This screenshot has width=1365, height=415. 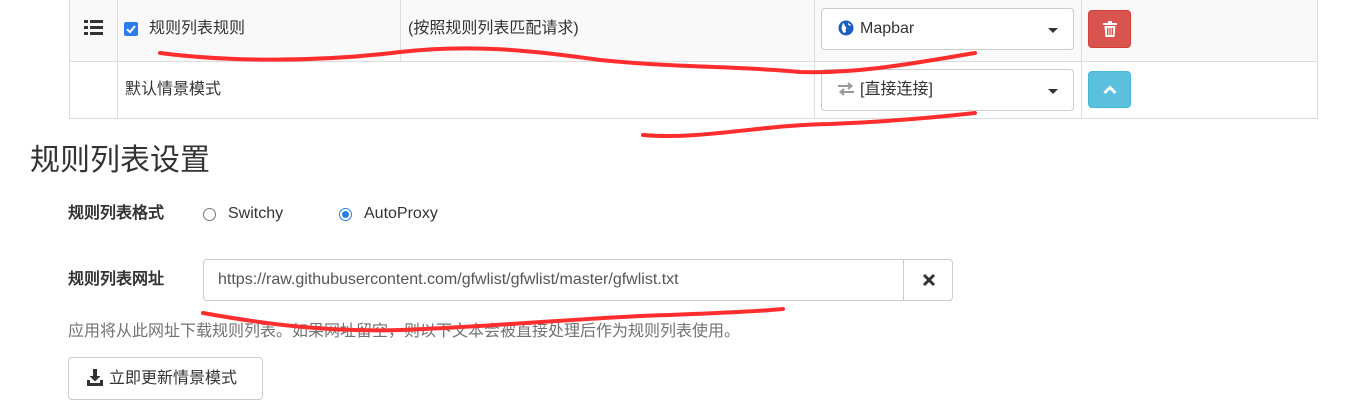 I want to click on collapse-button, so click(x=1109, y=89).